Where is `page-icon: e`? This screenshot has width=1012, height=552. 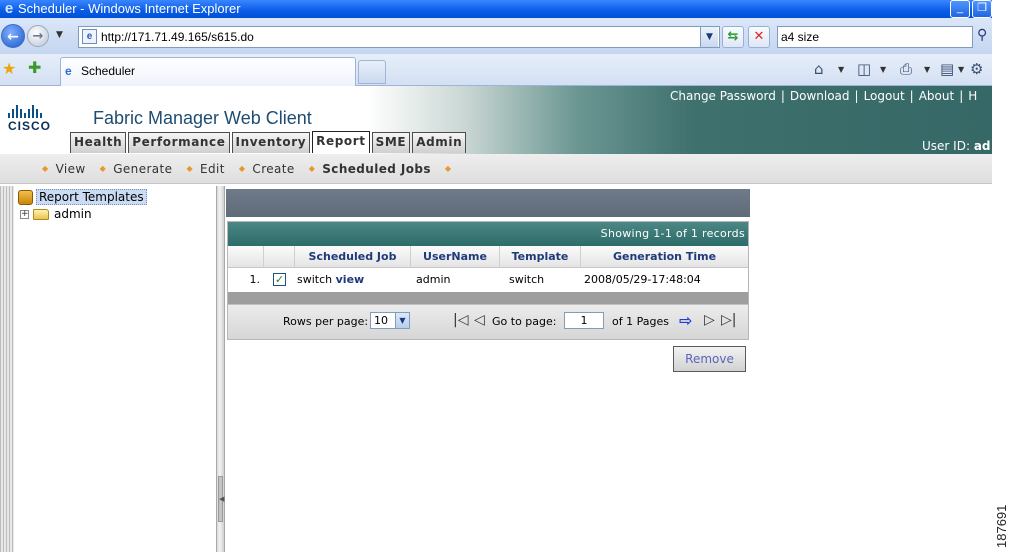
page-icon: e is located at coordinates (89, 36).